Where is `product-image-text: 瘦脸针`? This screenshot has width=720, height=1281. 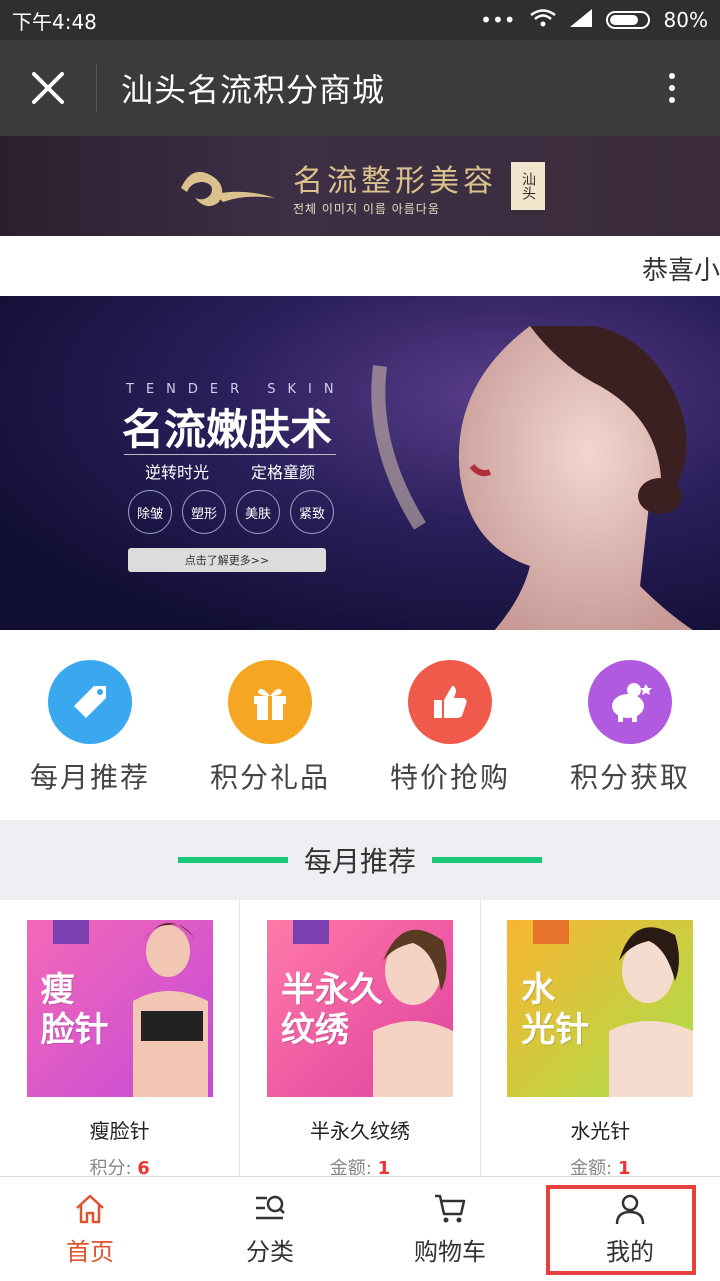 product-image-text: 瘦脸针 is located at coordinates (74, 1010).